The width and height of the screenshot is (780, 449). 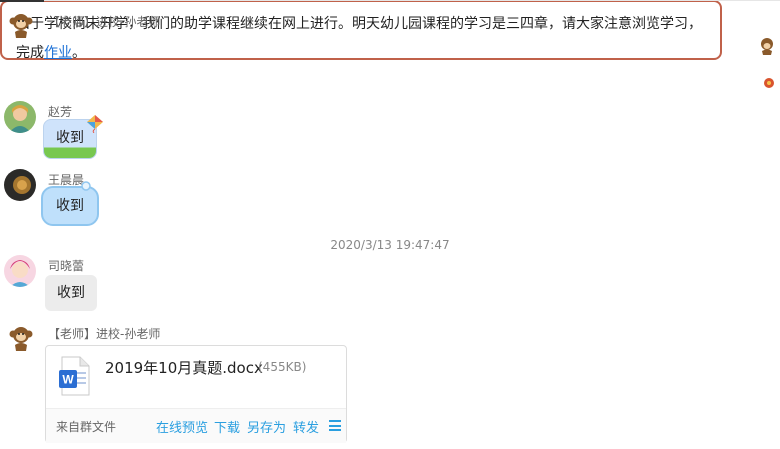 I want to click on bubble-decoration-icon, so click(x=86, y=186).